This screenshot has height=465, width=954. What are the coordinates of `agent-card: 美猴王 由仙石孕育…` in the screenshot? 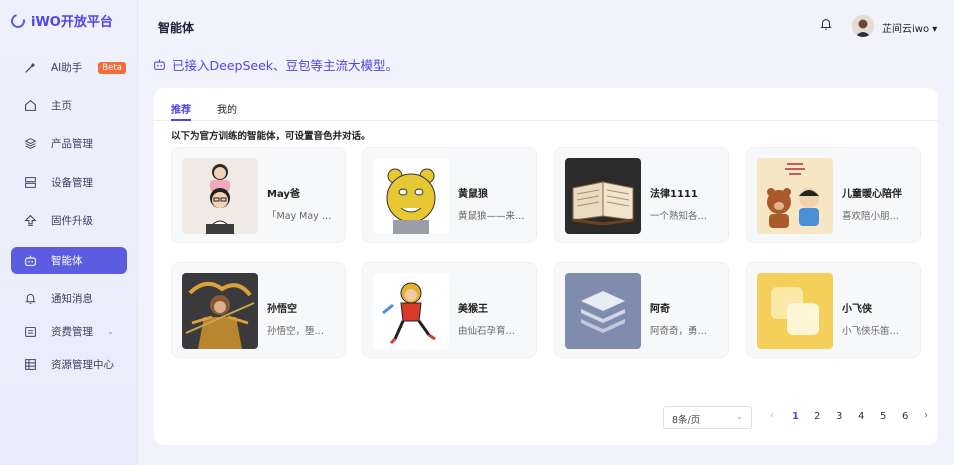 It's located at (449, 310).